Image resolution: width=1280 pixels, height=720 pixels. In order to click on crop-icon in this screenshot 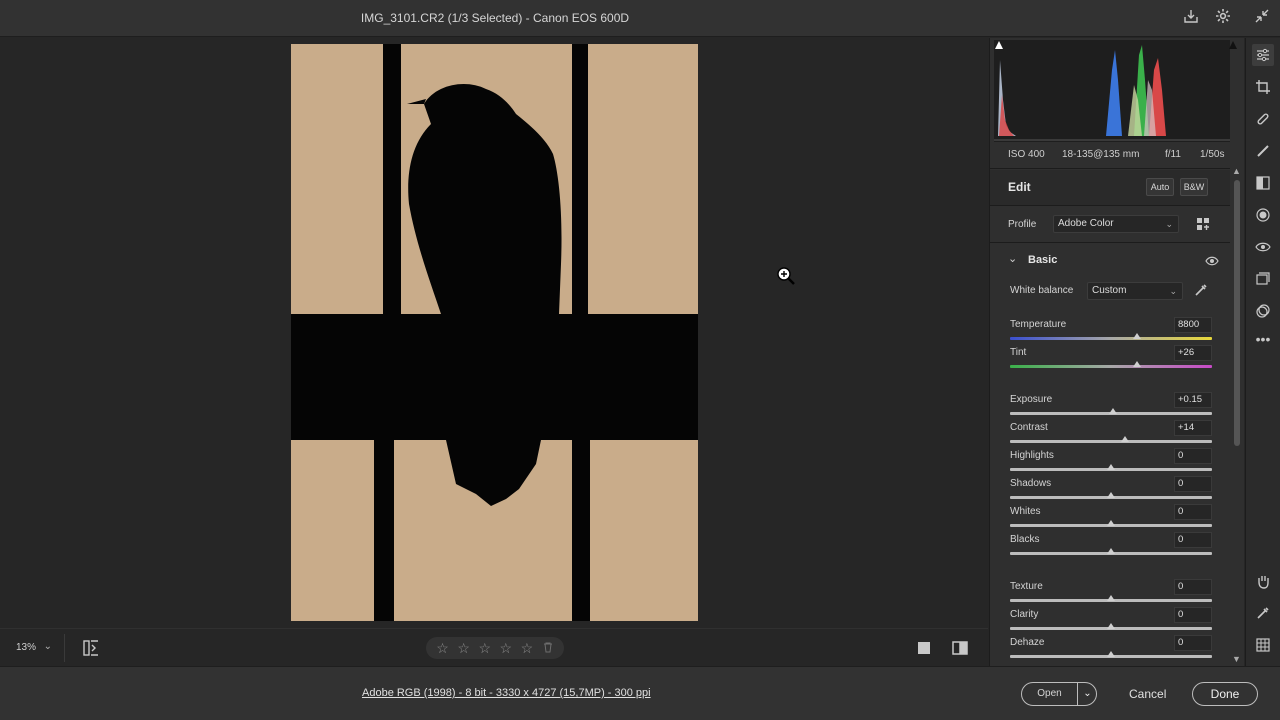, I will do `click(1263, 87)`.